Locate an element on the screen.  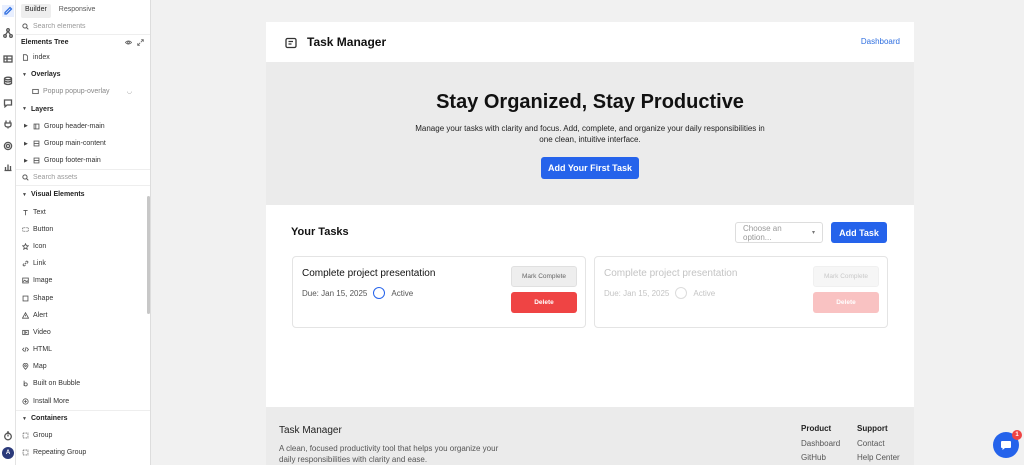
search-assets-input is located at coordinates (83, 178).